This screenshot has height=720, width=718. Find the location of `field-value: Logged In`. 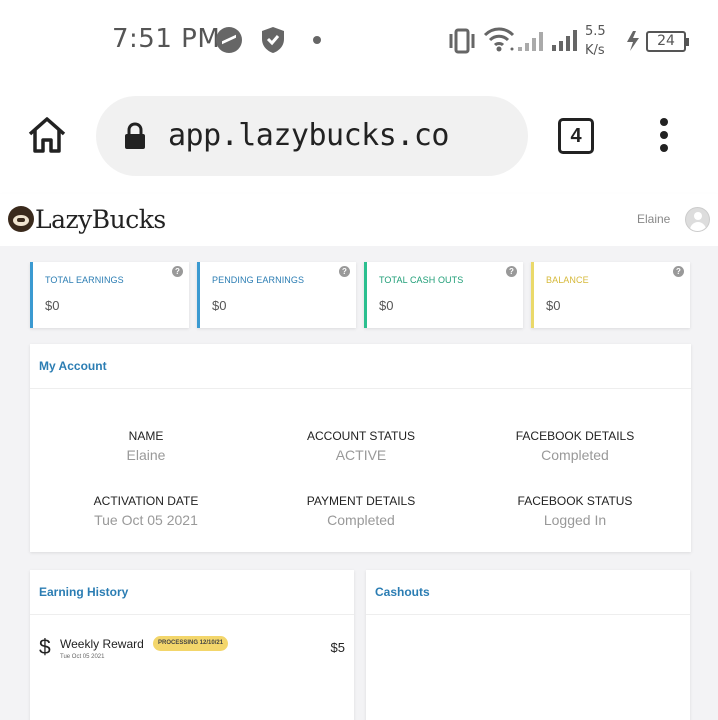

field-value: Logged In is located at coordinates (575, 520).